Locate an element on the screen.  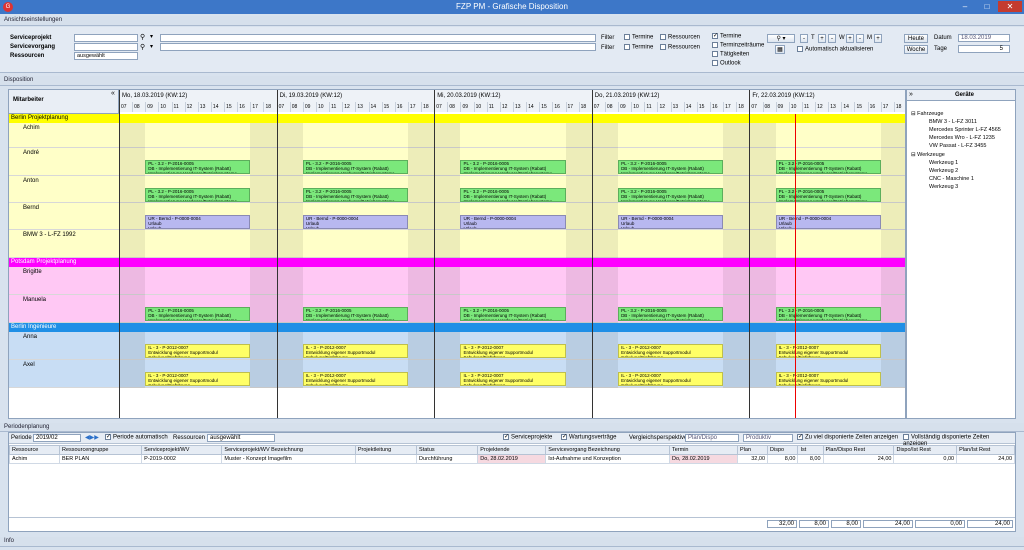
person-row: Brigitte is located at coordinates (457, 281).